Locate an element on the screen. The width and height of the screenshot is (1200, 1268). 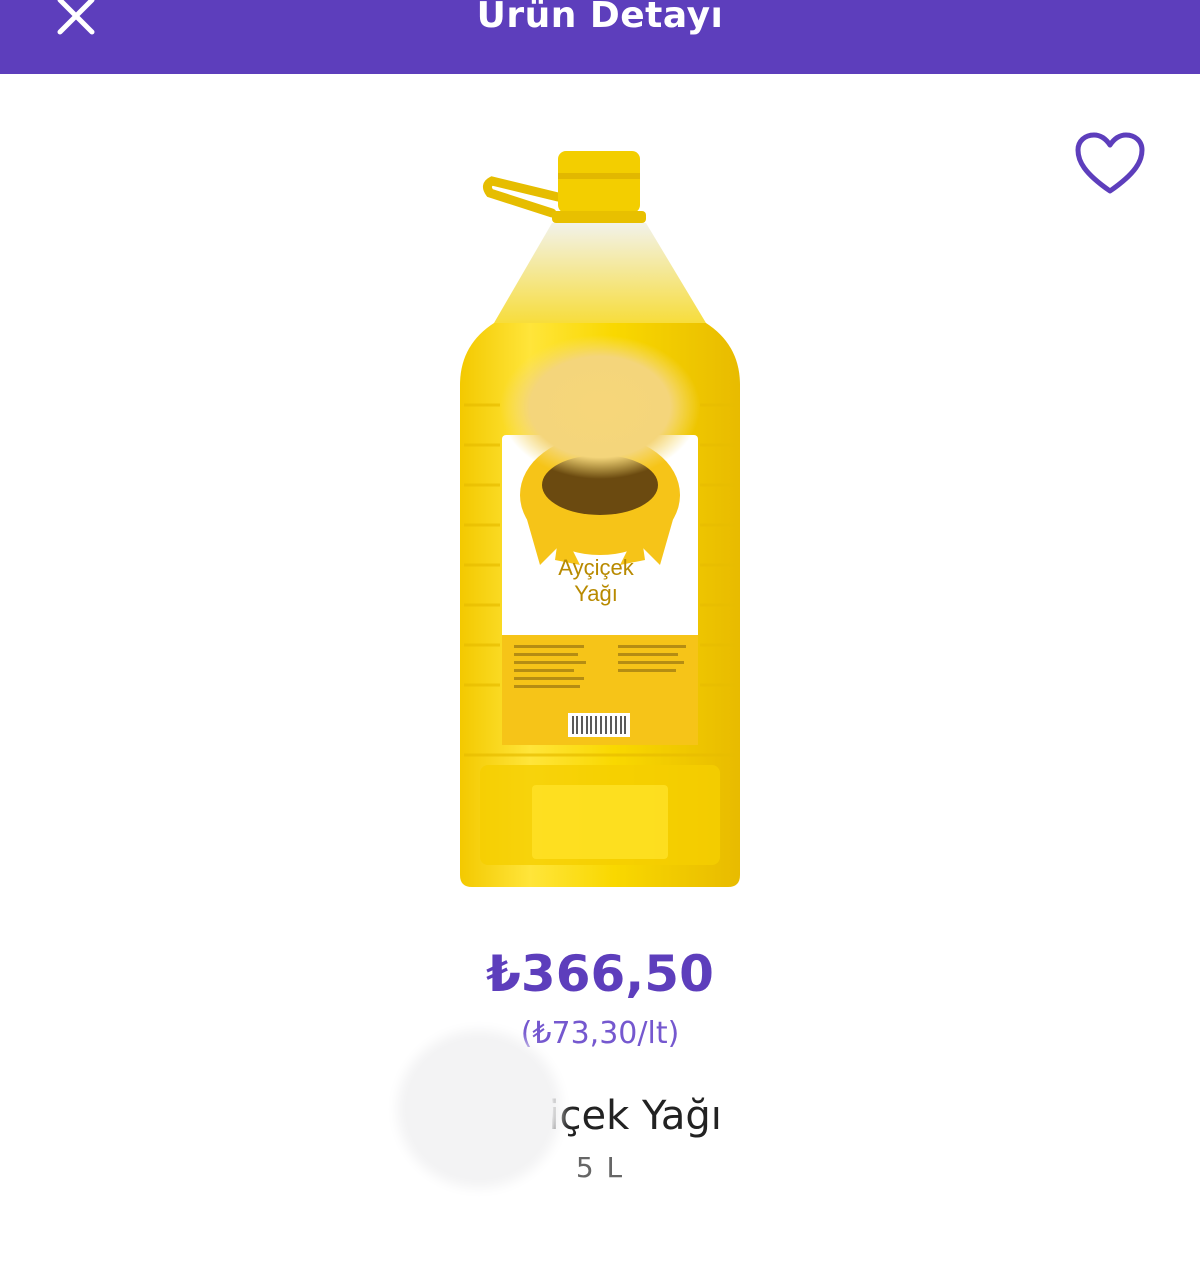
product-name: Ayçiçek Yağı is located at coordinates (600, 1116).